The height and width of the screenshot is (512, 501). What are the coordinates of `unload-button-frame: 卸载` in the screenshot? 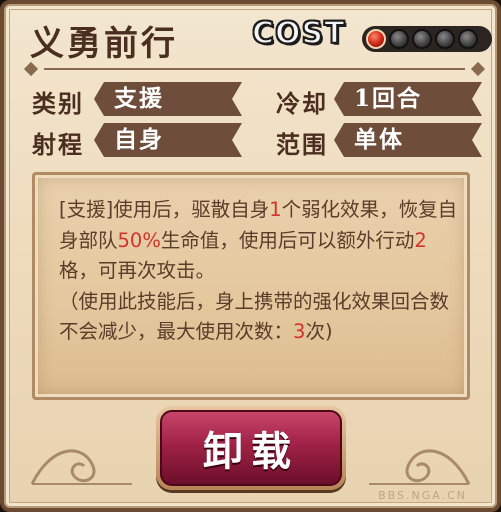 It's located at (251, 448).